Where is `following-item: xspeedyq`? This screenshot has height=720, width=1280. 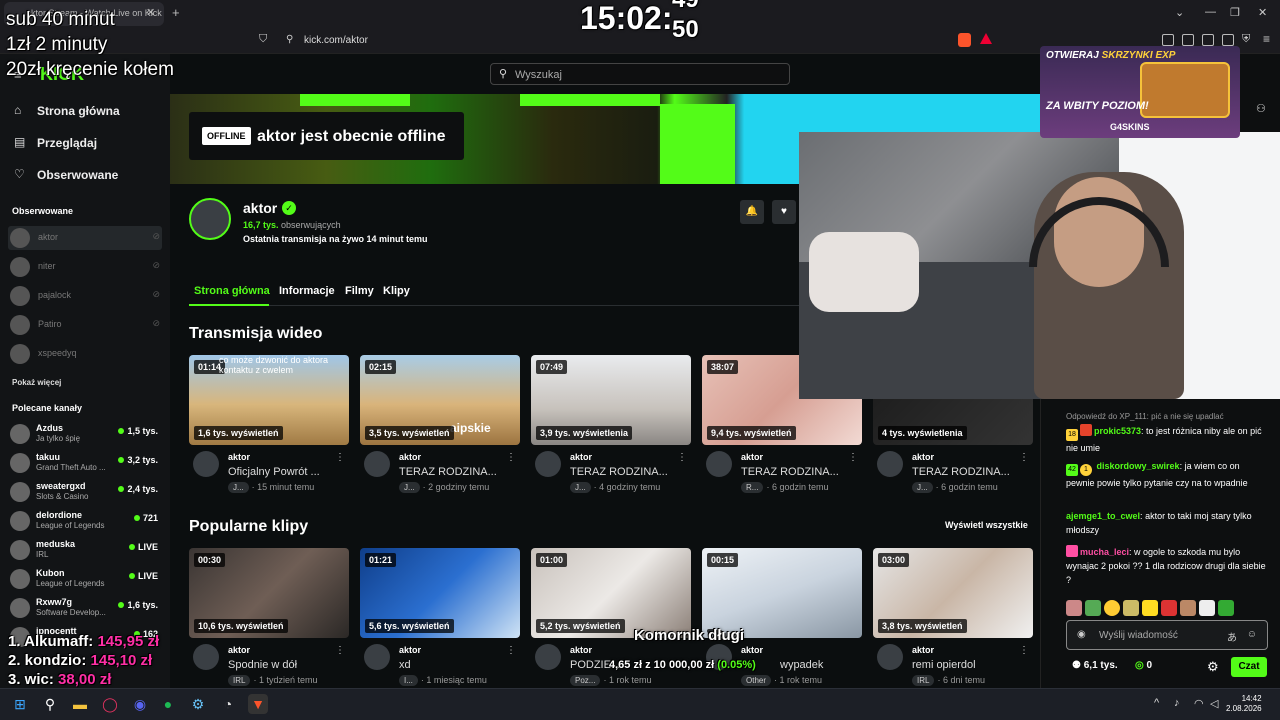 following-item: xspeedyq is located at coordinates (85, 354).